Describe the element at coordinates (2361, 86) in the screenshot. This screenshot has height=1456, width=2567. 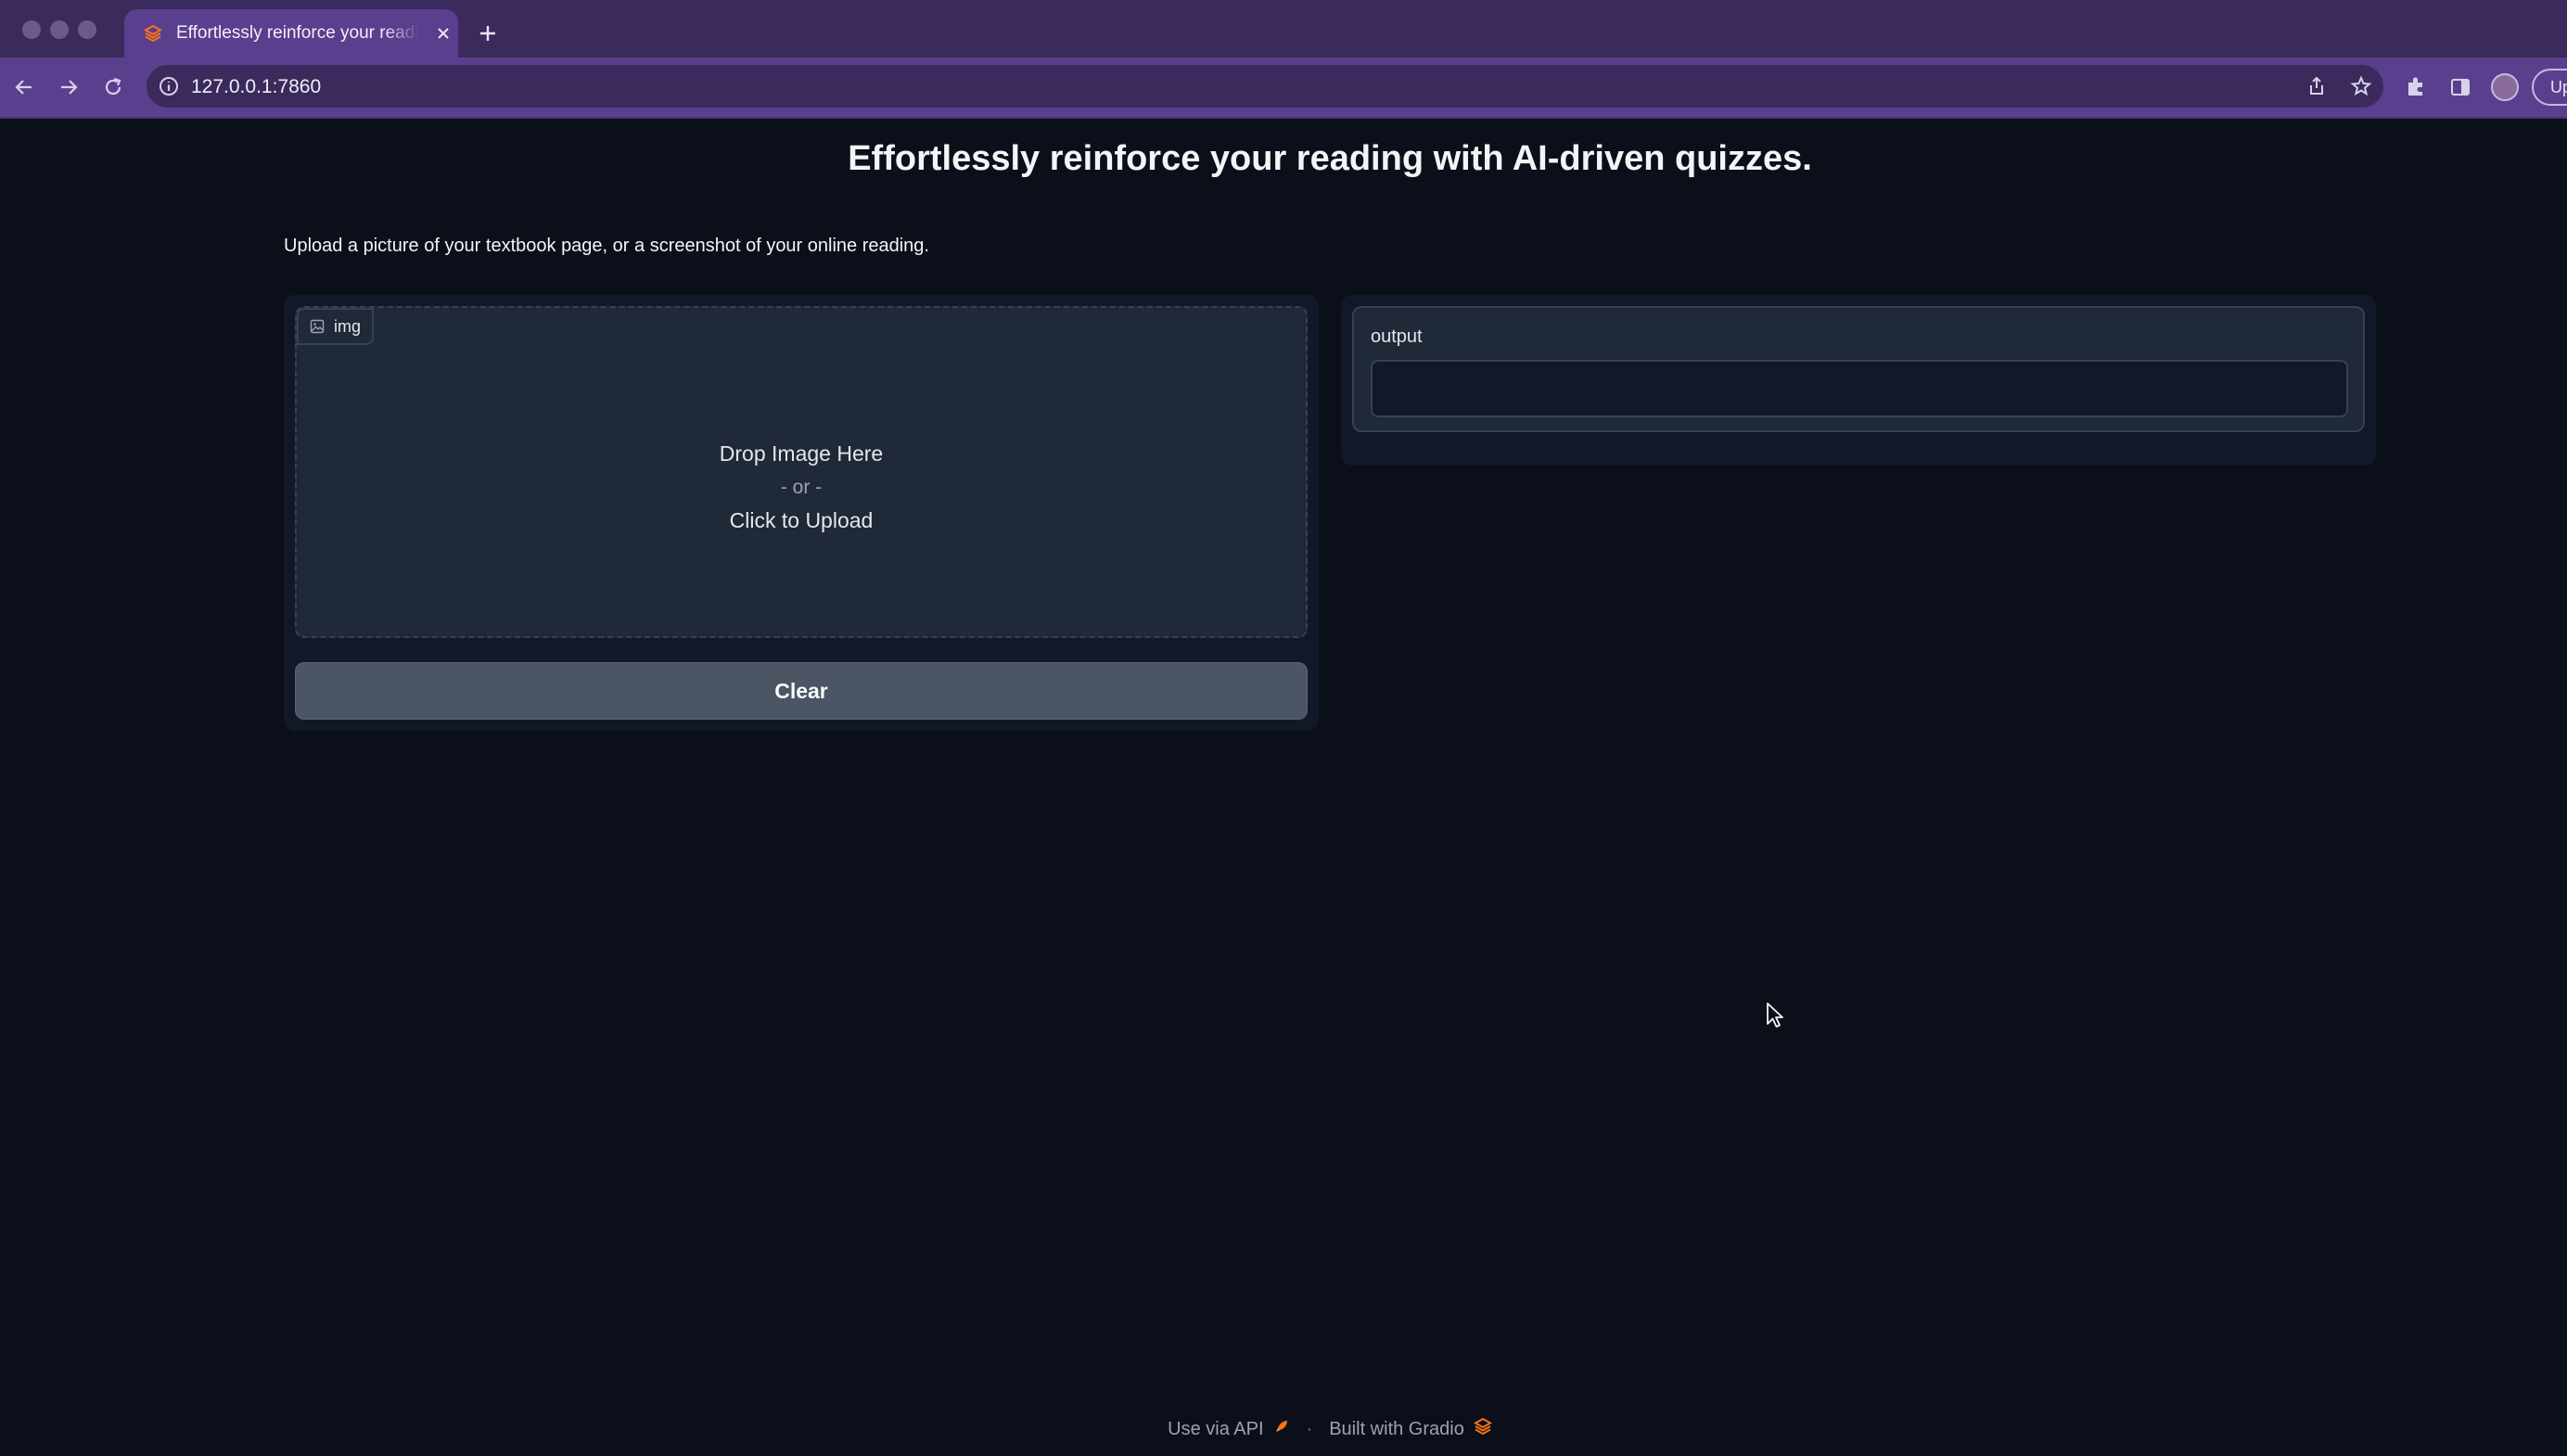
I see `bookmark-star-icon` at that location.